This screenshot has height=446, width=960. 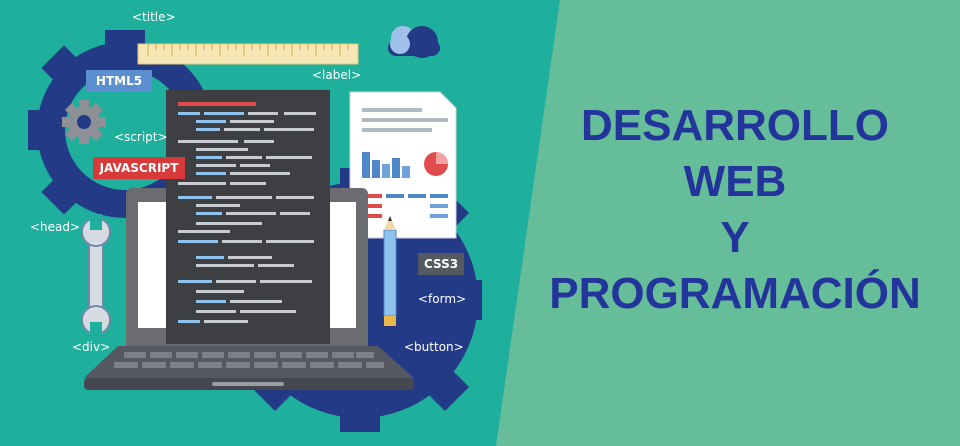 I want to click on html5-badge: HTML5, so click(x=119, y=81).